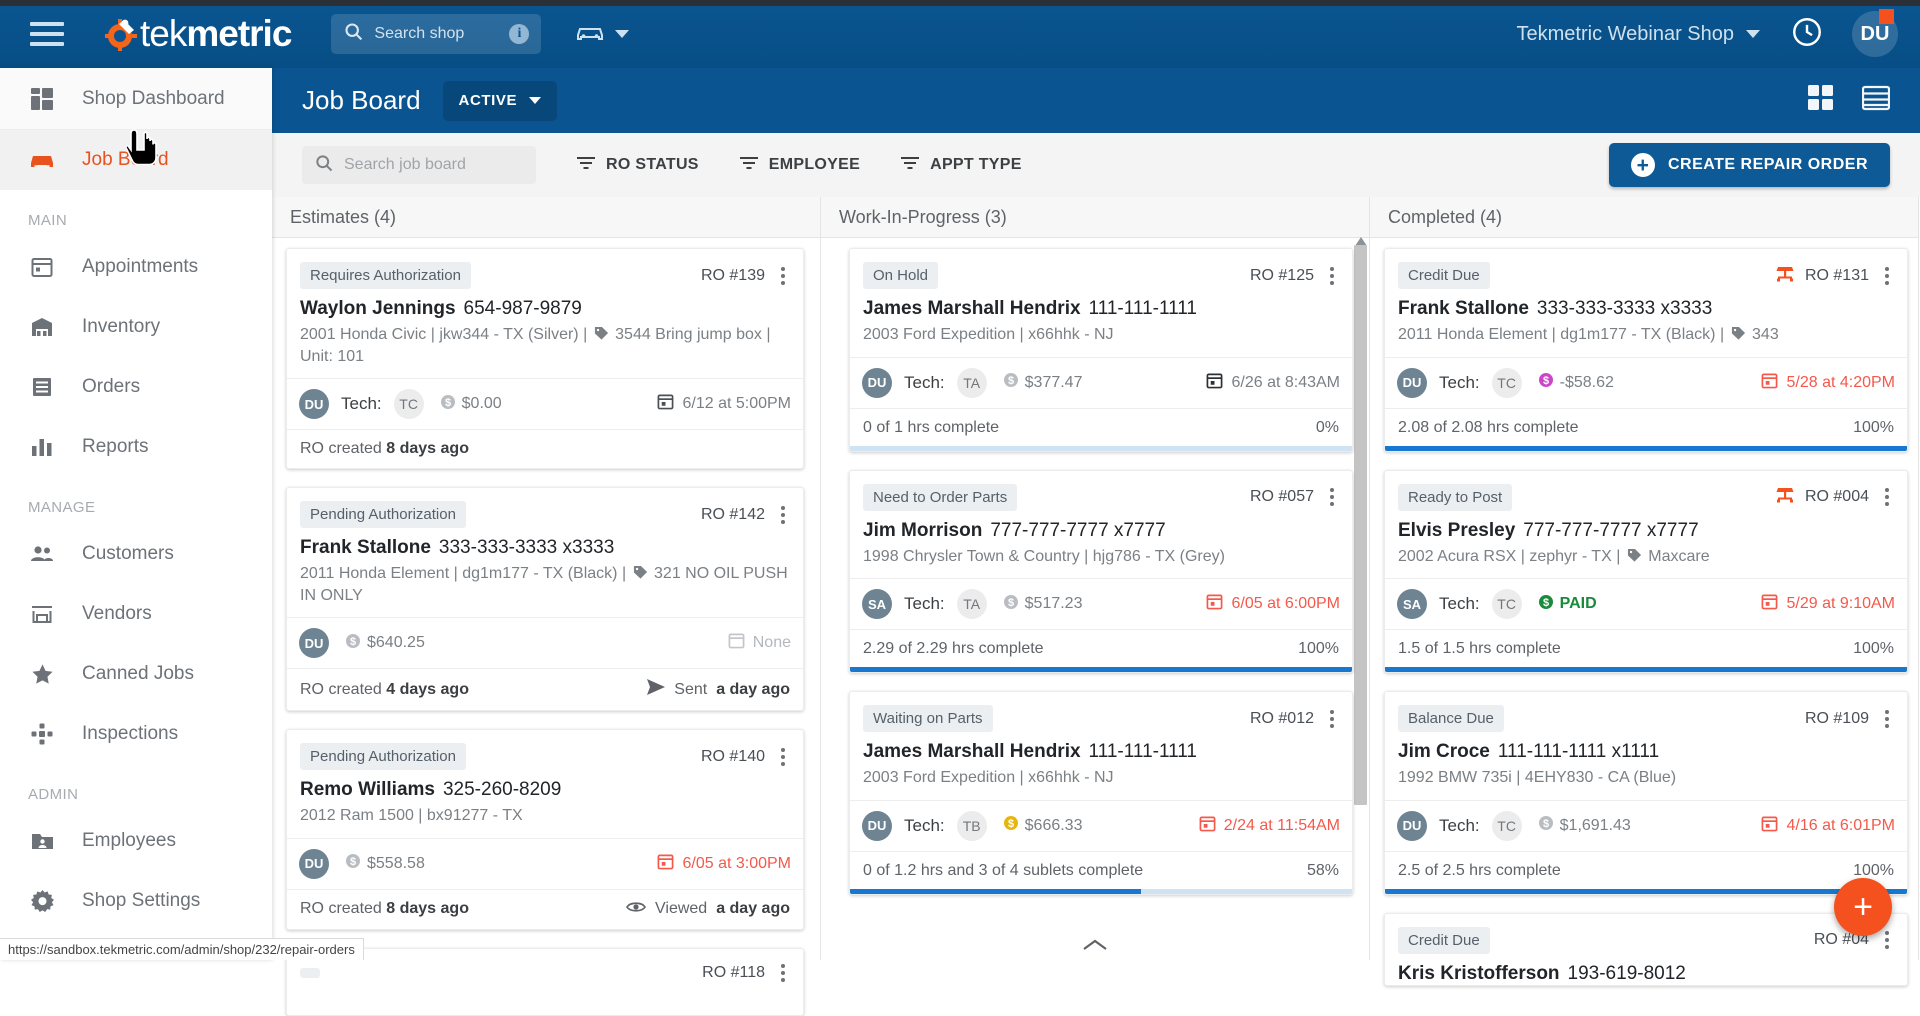 This screenshot has width=1920, height=1016. Describe the element at coordinates (1584, 825) in the screenshot. I see `amount: $ $1,691.43` at that location.